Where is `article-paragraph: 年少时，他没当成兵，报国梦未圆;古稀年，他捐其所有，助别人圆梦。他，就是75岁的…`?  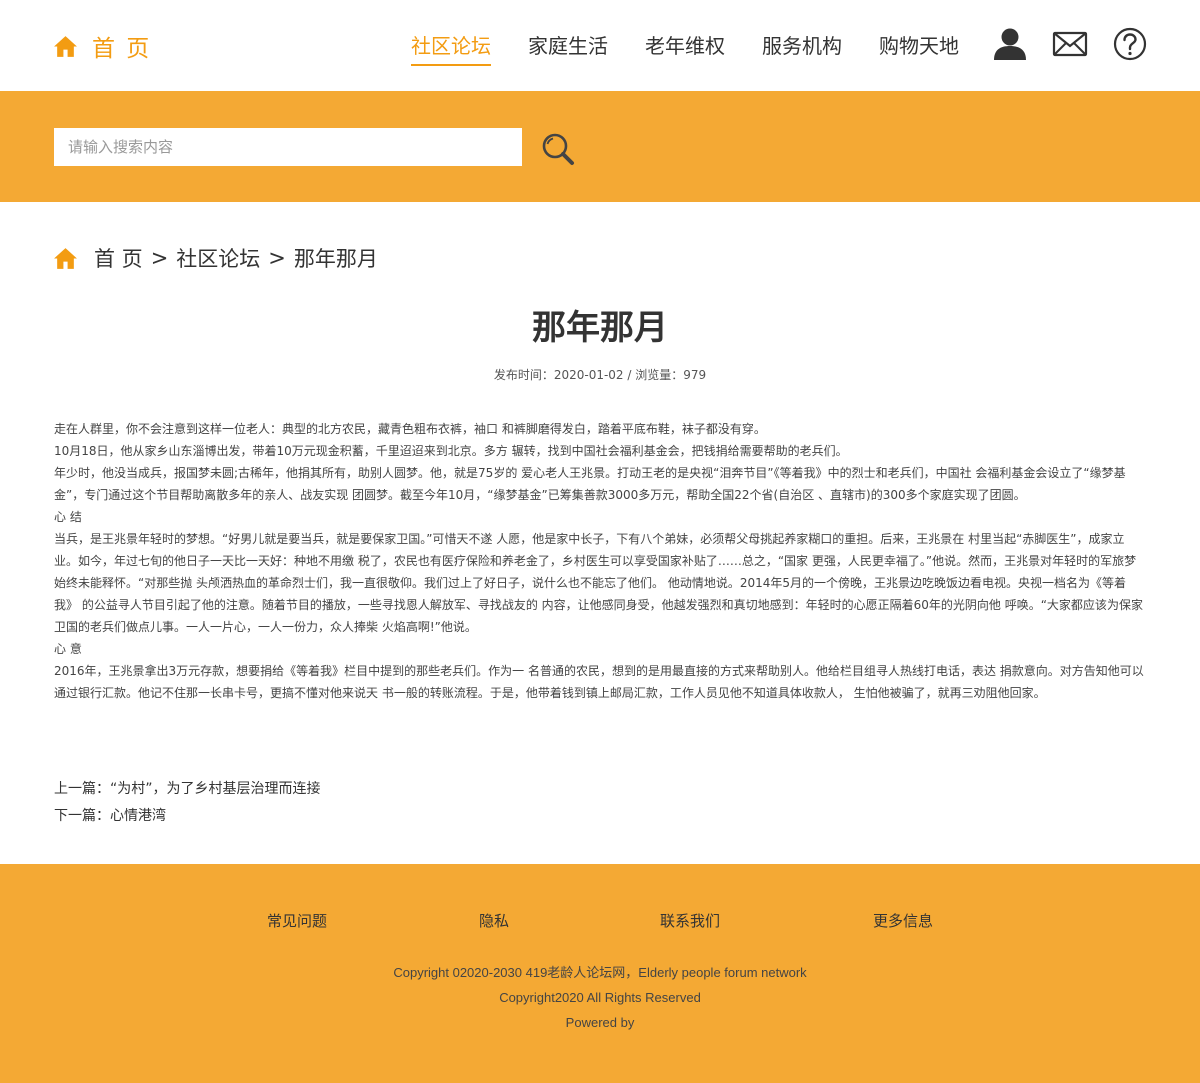 article-paragraph: 年少时，他没当成兵，报国梦未圆;古稀年，他捐其所有，助别人圆梦。他，就是75岁的… is located at coordinates (590, 484).